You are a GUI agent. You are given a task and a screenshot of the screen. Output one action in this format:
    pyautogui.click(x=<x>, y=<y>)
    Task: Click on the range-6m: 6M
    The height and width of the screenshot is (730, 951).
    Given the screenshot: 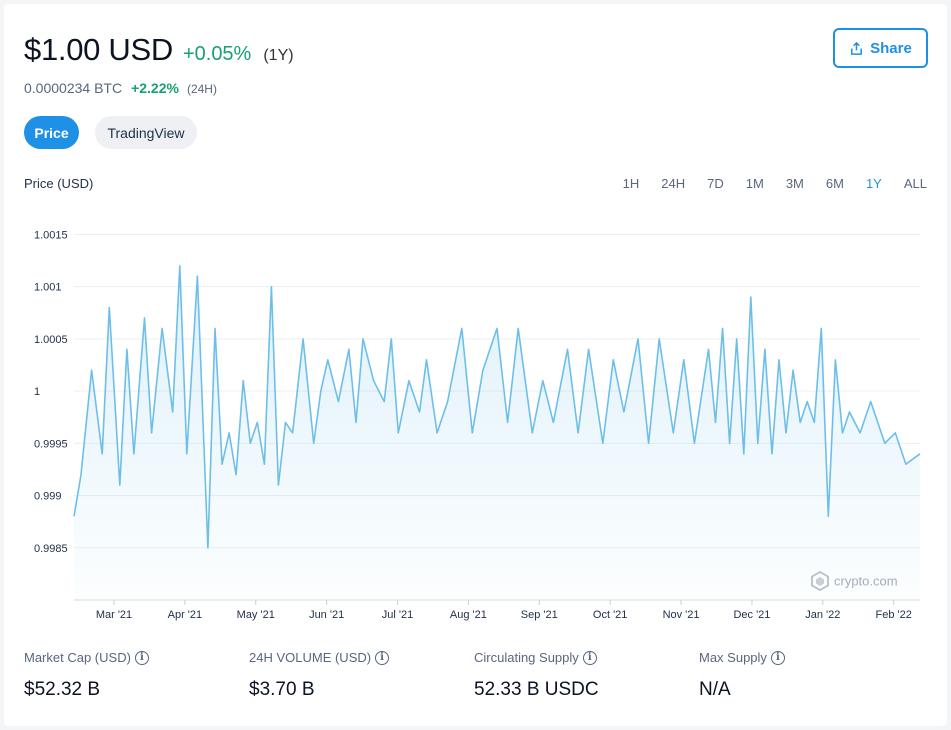 What is the action you would take?
    pyautogui.click(x=835, y=183)
    